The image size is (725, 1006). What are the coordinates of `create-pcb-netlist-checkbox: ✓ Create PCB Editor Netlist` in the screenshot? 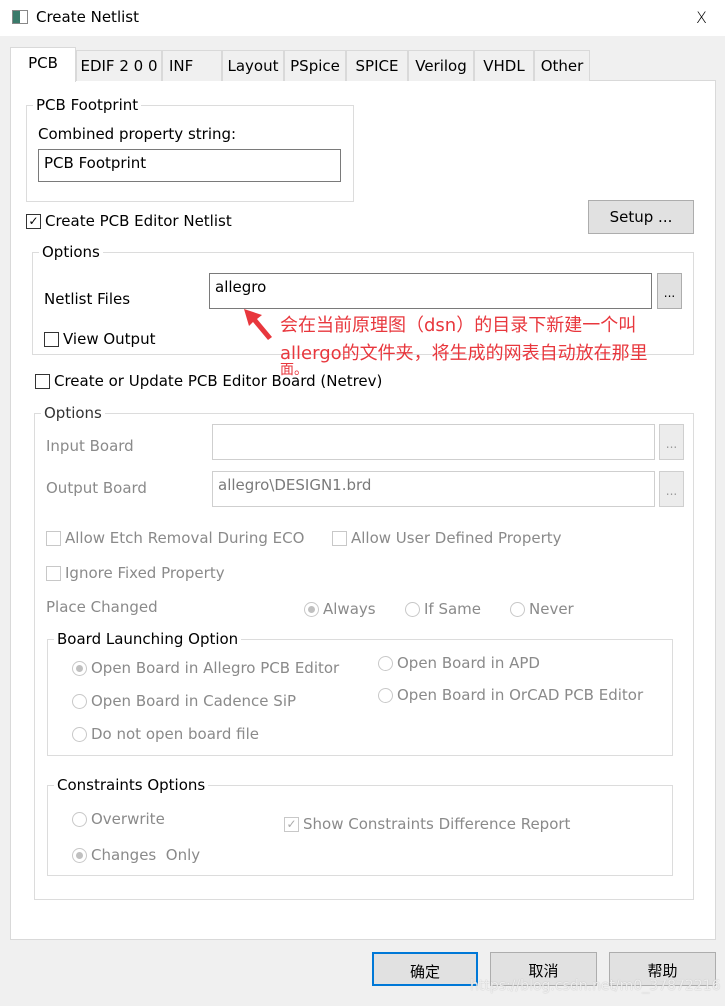 It's located at (129, 221).